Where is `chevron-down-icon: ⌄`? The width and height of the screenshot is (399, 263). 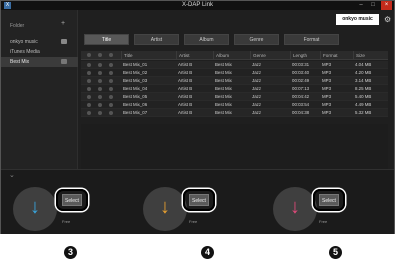
chevron-down-icon: ⌄ is located at coordinates (12, 175).